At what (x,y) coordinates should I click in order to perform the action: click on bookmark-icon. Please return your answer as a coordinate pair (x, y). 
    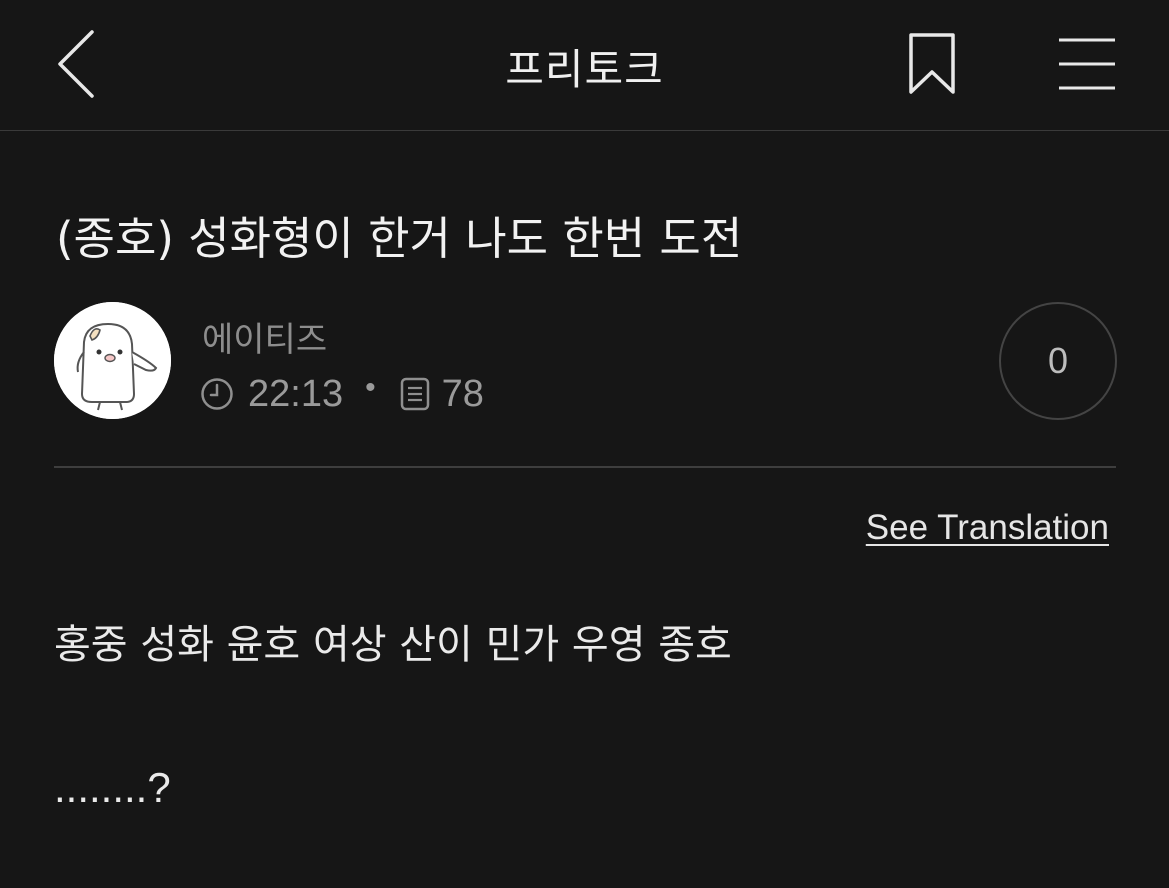
    Looking at the image, I should click on (932, 63).